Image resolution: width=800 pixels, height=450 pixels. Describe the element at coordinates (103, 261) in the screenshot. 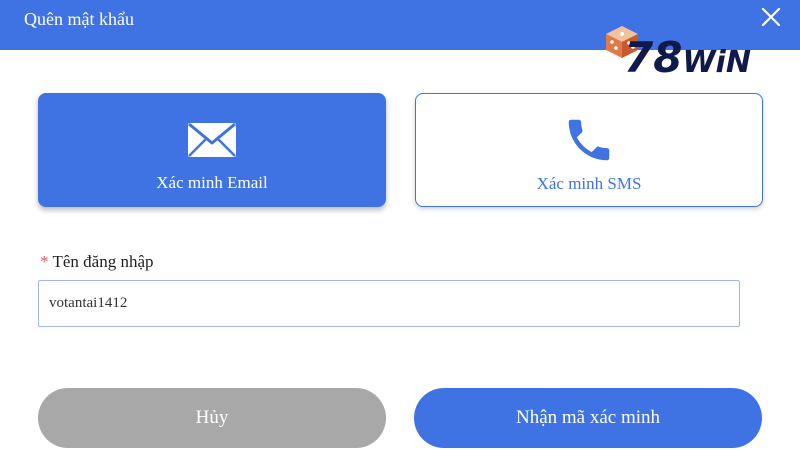

I see `username-label-text: Tên đăng nhập` at that location.